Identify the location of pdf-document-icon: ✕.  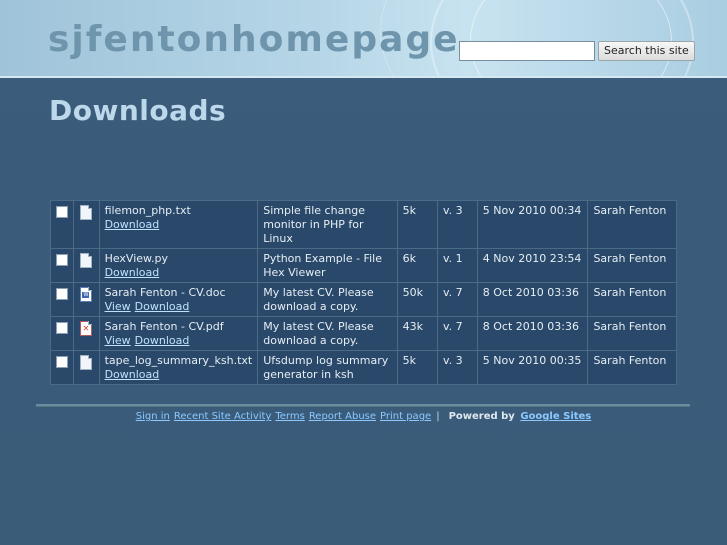
(86, 328).